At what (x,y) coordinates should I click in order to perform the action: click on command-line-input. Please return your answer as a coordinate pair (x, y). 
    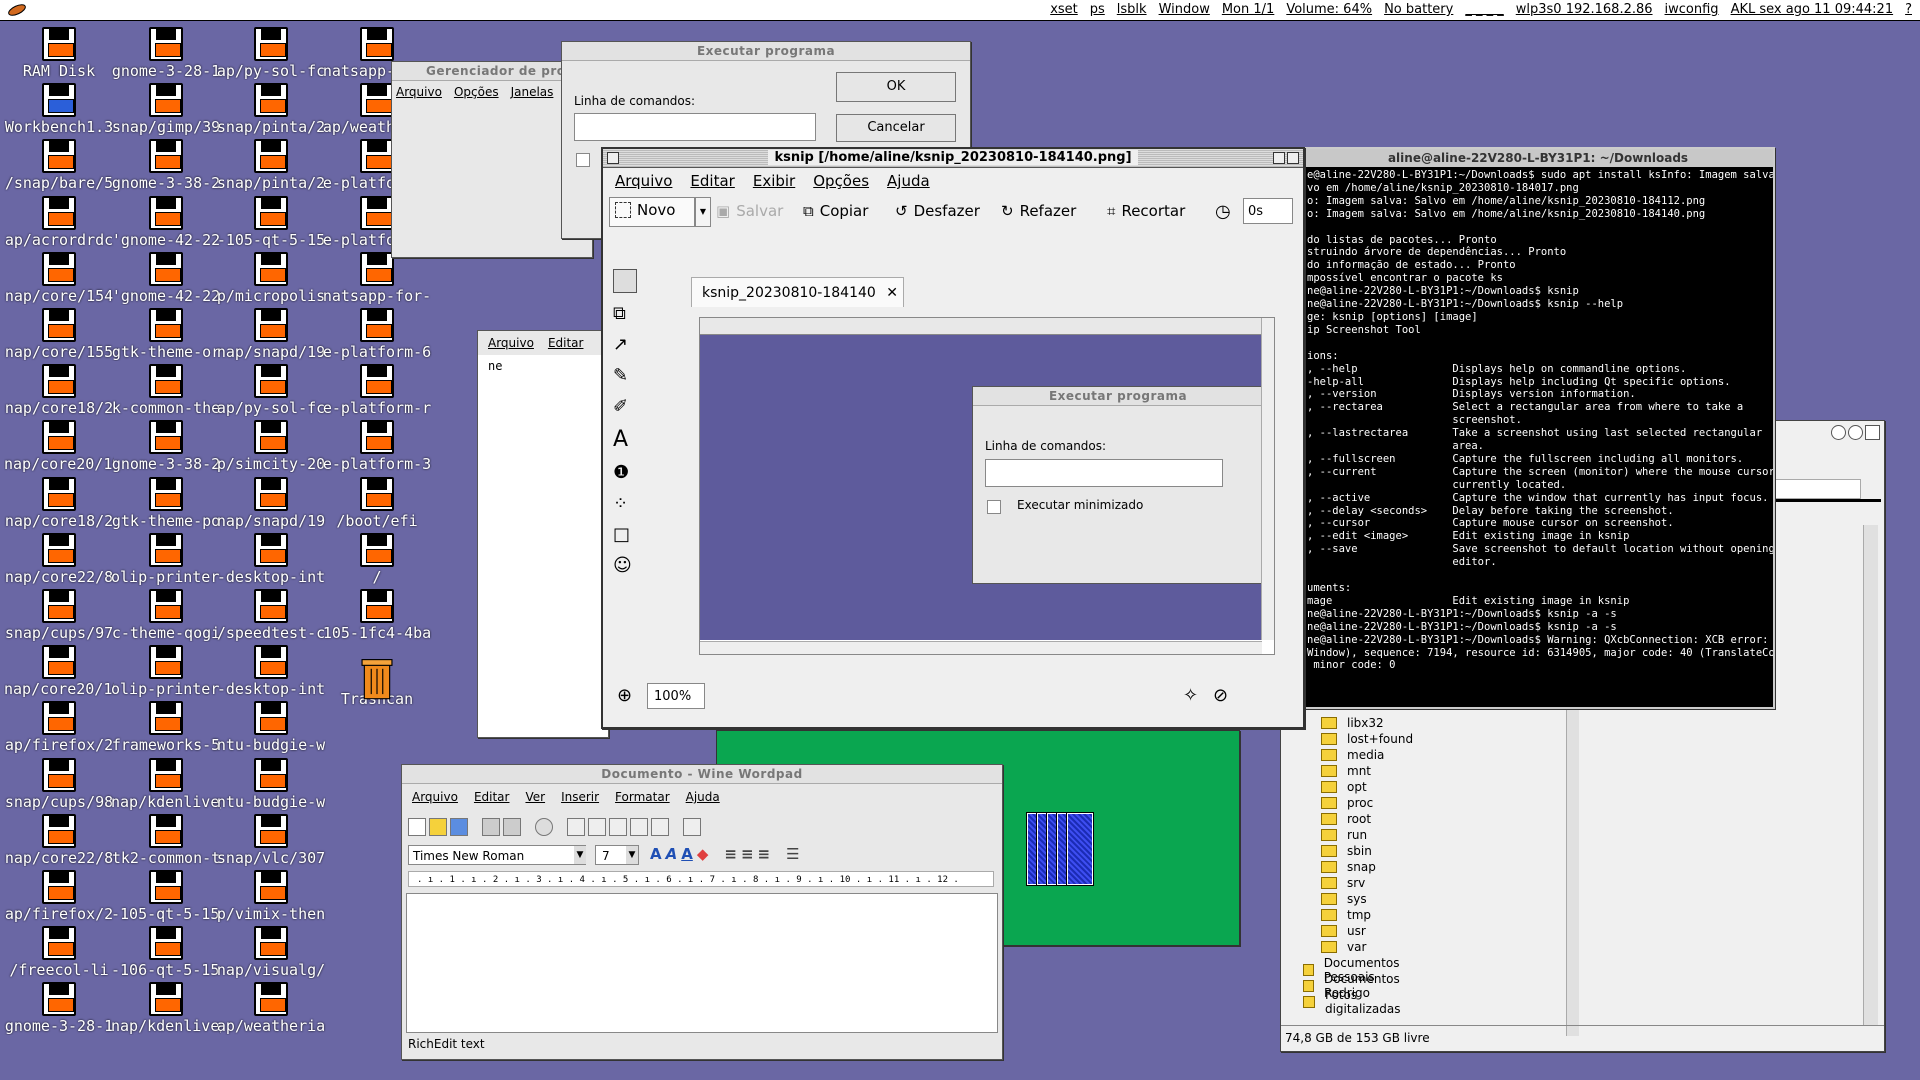
    Looking at the image, I should click on (695, 127).